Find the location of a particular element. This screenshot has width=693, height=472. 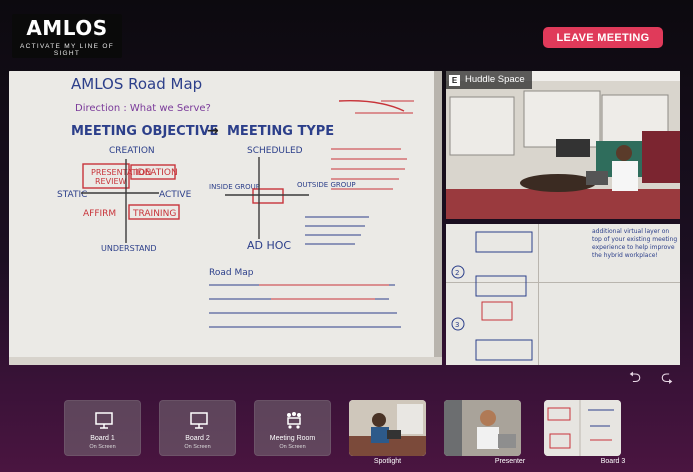

wb-understand: UNDERSTAND is located at coordinates (129, 248).